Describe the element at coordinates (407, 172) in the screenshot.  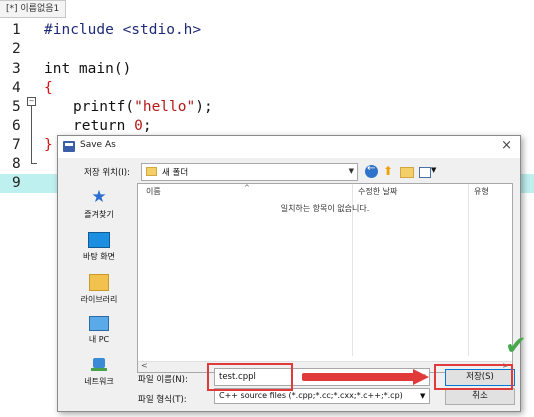
I see `new-folder-icon` at that location.